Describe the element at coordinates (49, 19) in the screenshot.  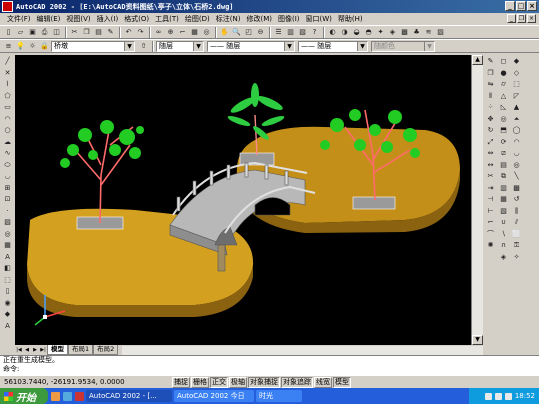
I see `menu-edit: 编辑(E)` at that location.